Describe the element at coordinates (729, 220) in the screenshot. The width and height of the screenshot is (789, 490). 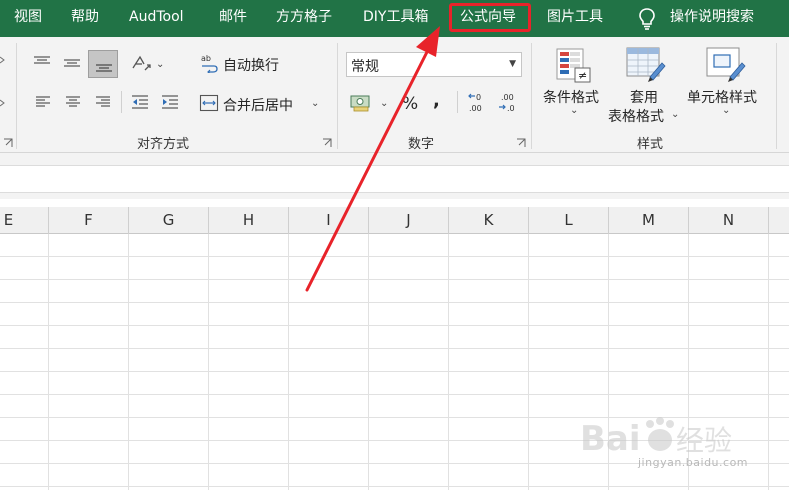
I see `column-header-N: N` at that location.